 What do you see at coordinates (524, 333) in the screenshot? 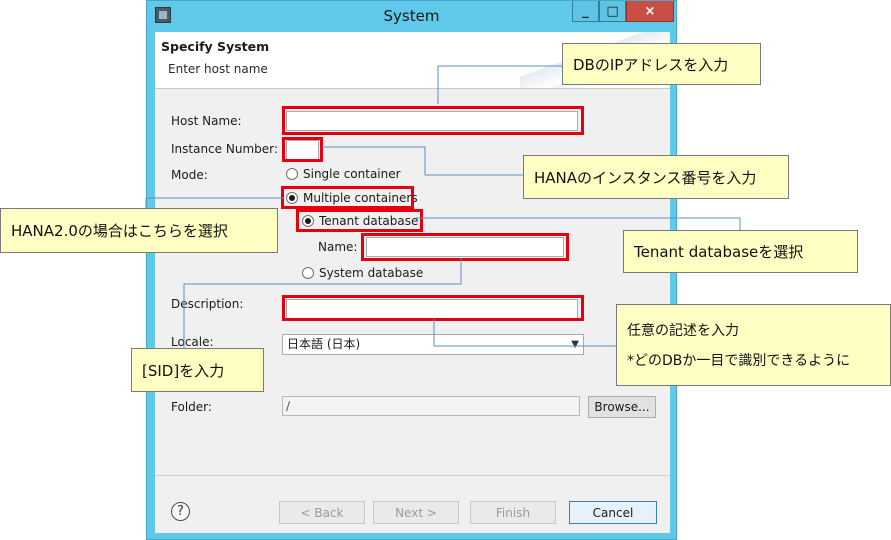
I see `leader-description` at bounding box center [524, 333].